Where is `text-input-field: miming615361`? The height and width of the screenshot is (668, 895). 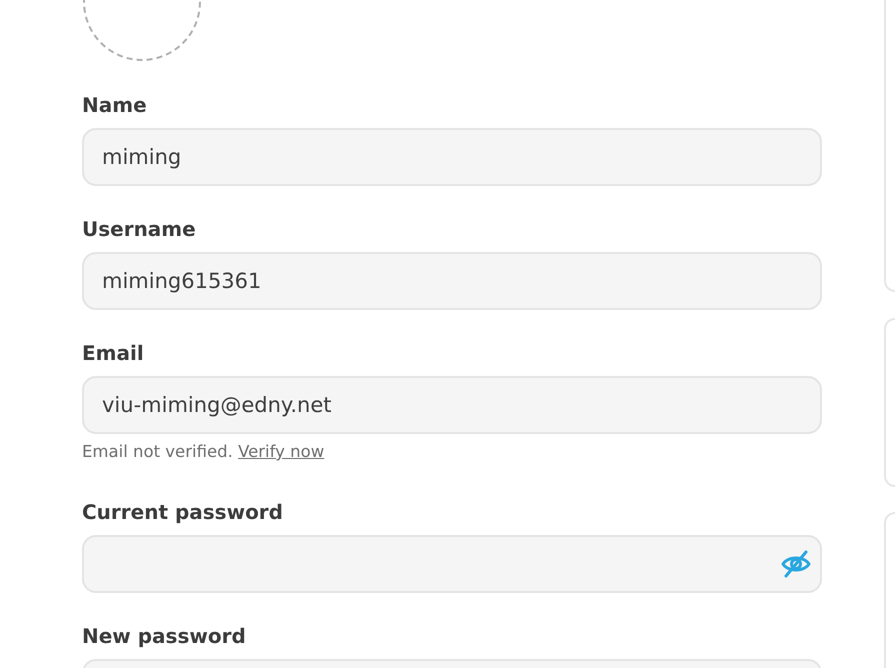
text-input-field: miming615361 is located at coordinates (452, 281).